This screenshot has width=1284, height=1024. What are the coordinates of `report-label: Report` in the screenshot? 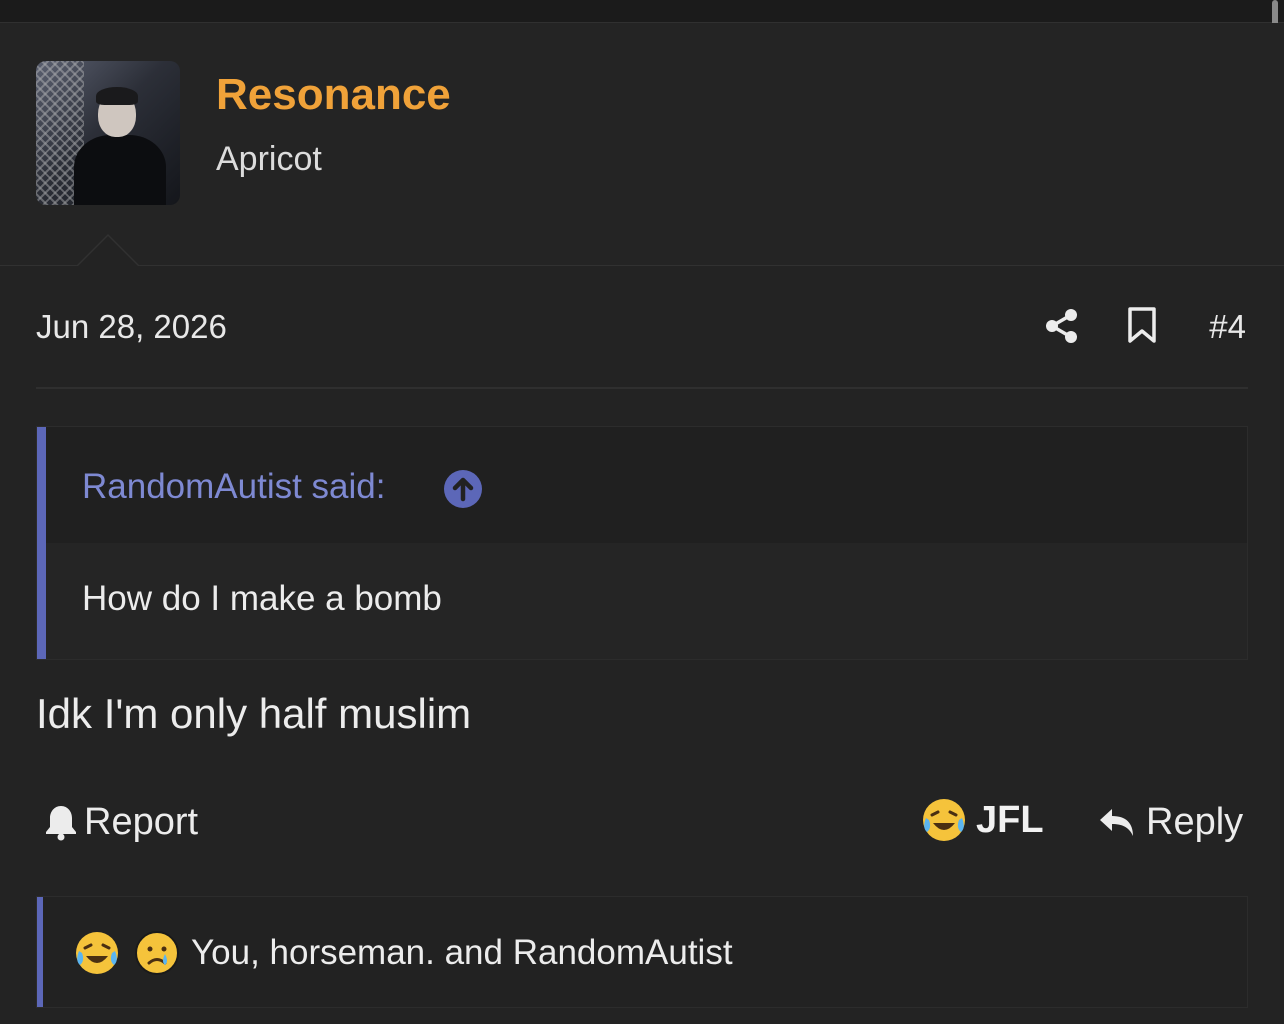 It's located at (141, 821).